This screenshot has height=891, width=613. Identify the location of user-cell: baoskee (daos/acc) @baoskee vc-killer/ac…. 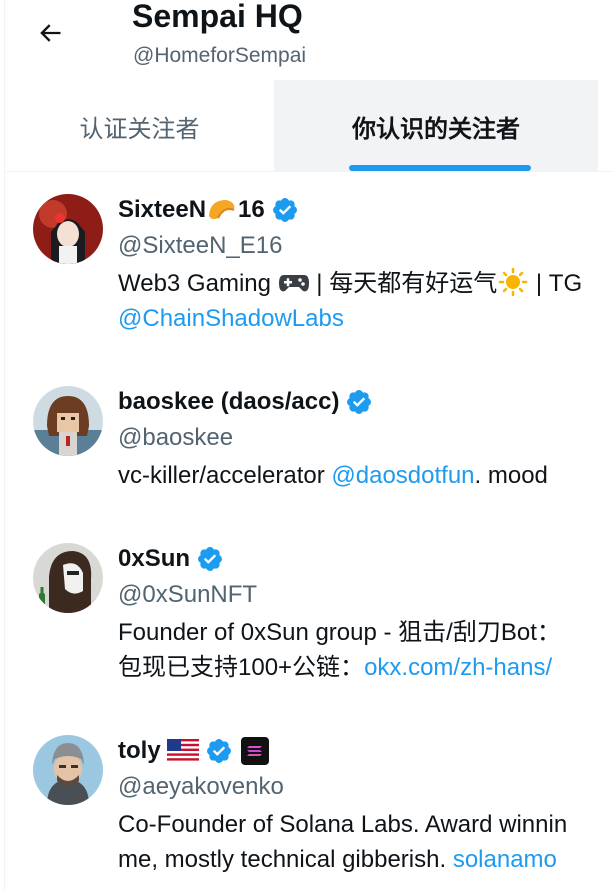
(309, 451).